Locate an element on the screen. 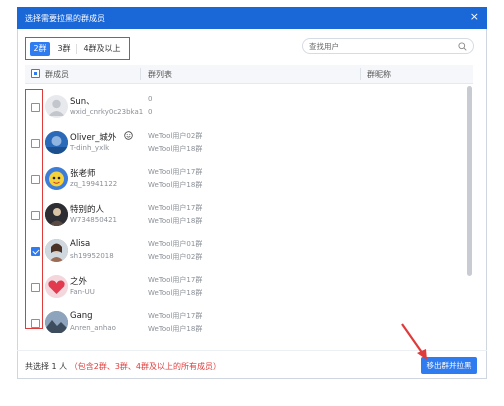 The image size is (504, 406). table-row: Alisa sh19952018 WeTool用户01群 WeTool用户02群 is located at coordinates (249, 251).